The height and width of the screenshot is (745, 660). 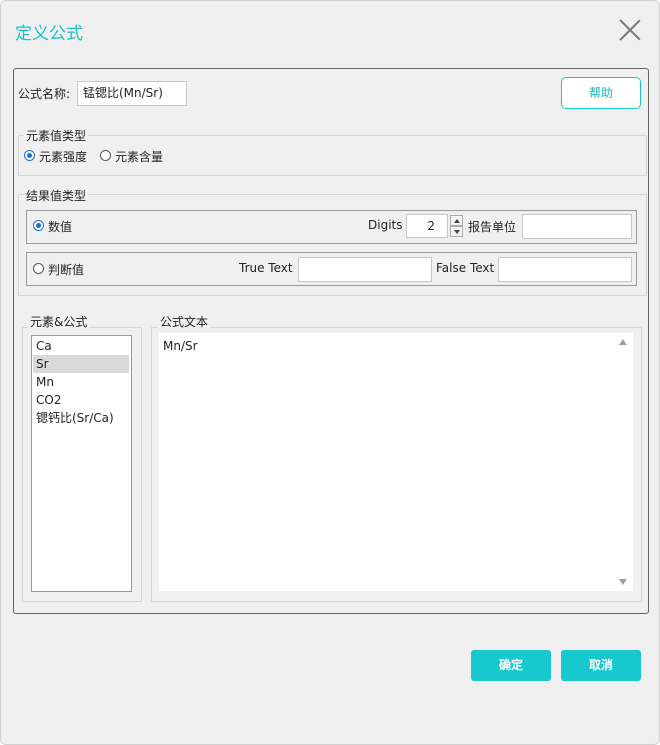 What do you see at coordinates (139, 156) in the screenshot?
I see `radio-element-content-label: 元素含量` at bounding box center [139, 156].